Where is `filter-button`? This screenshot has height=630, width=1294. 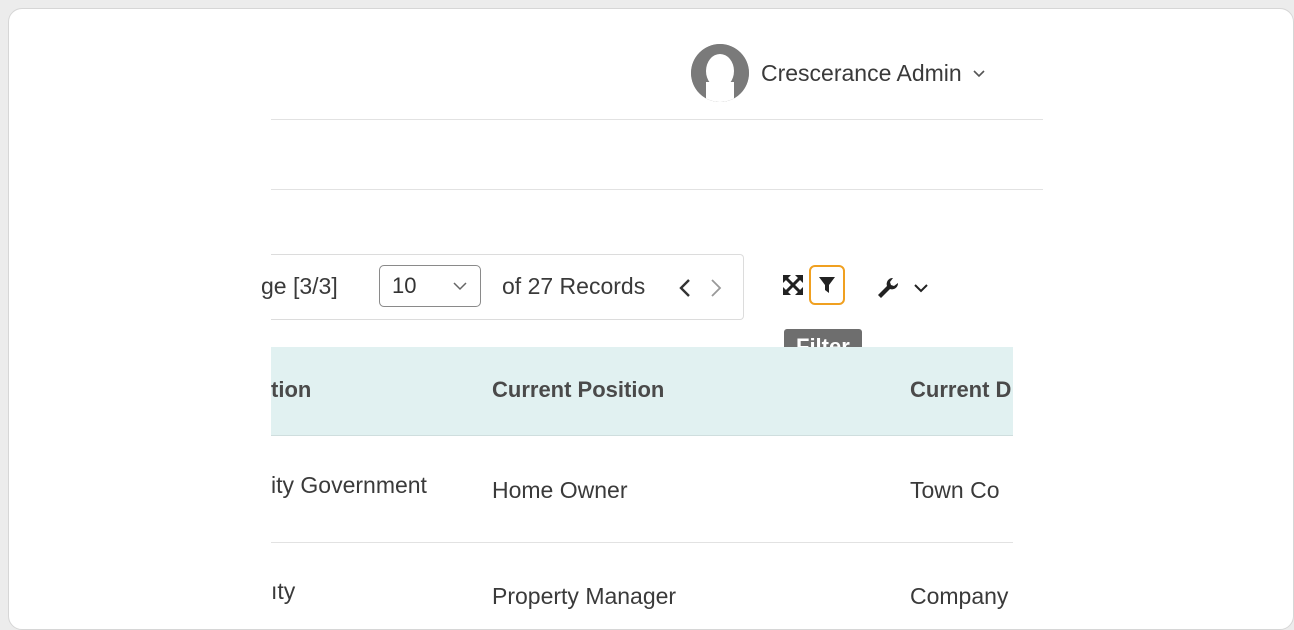 filter-button is located at coordinates (827, 285).